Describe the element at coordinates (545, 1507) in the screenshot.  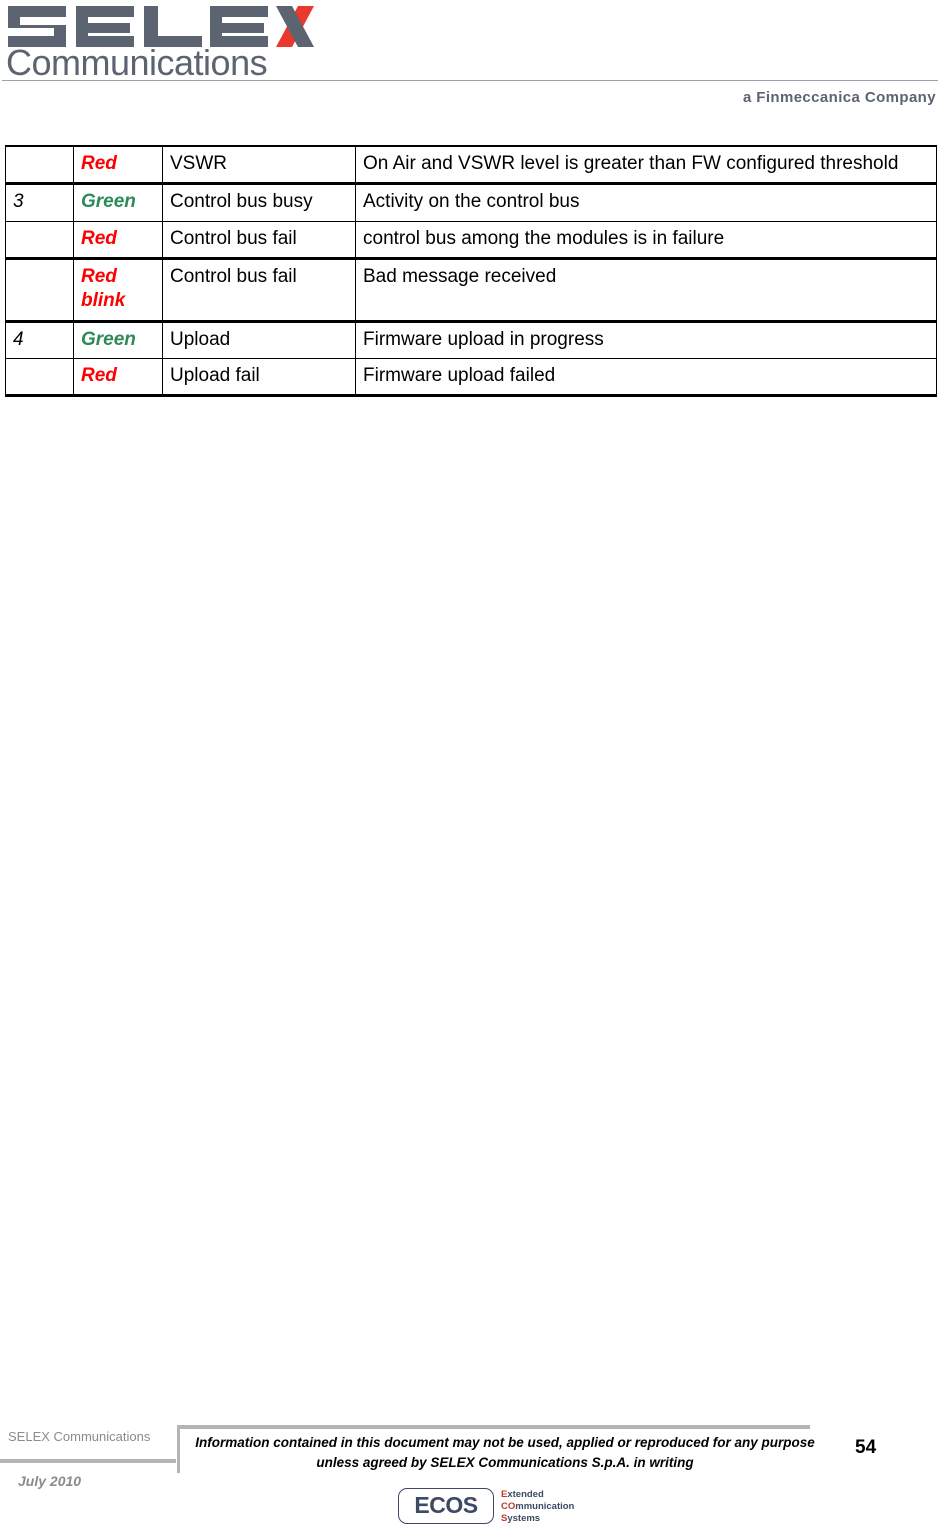
I see `ecos-rest-communication: mmunication` at that location.